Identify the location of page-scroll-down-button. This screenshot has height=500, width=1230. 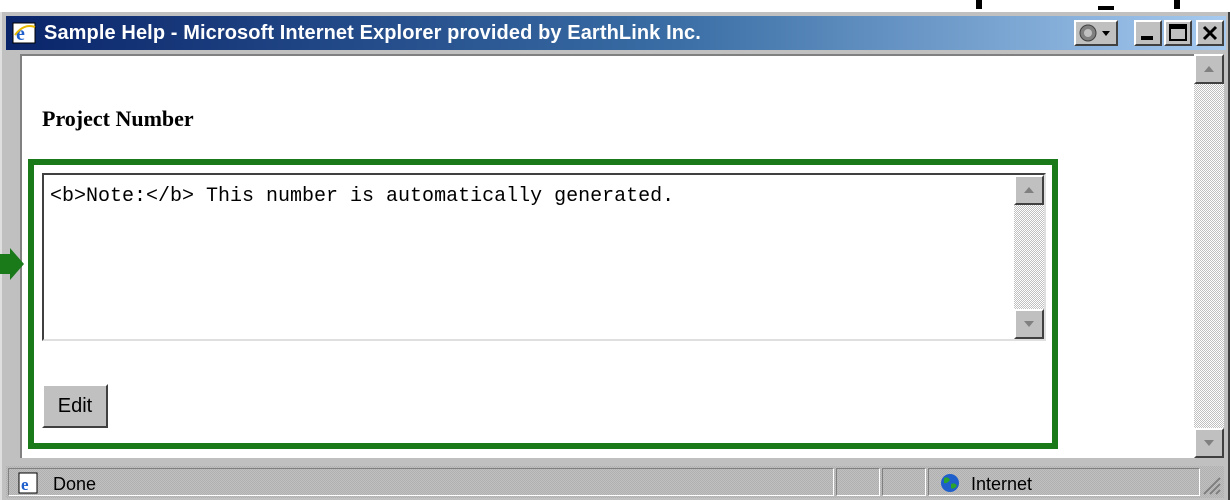
(1209, 443).